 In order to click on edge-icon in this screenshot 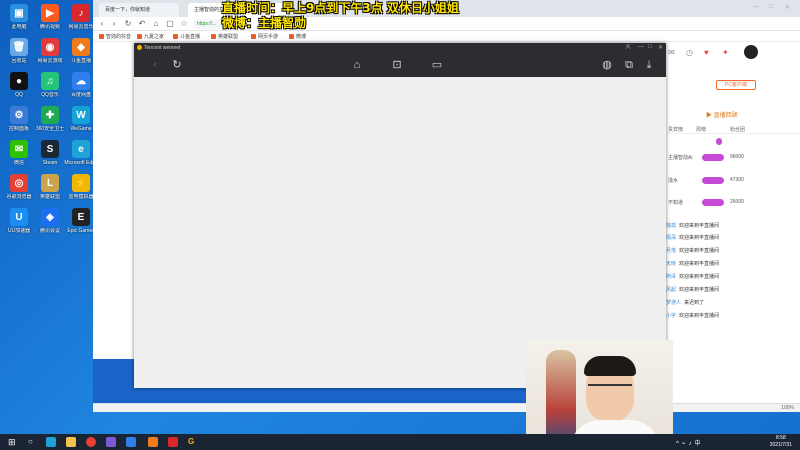, I will do `click(51, 442)`.